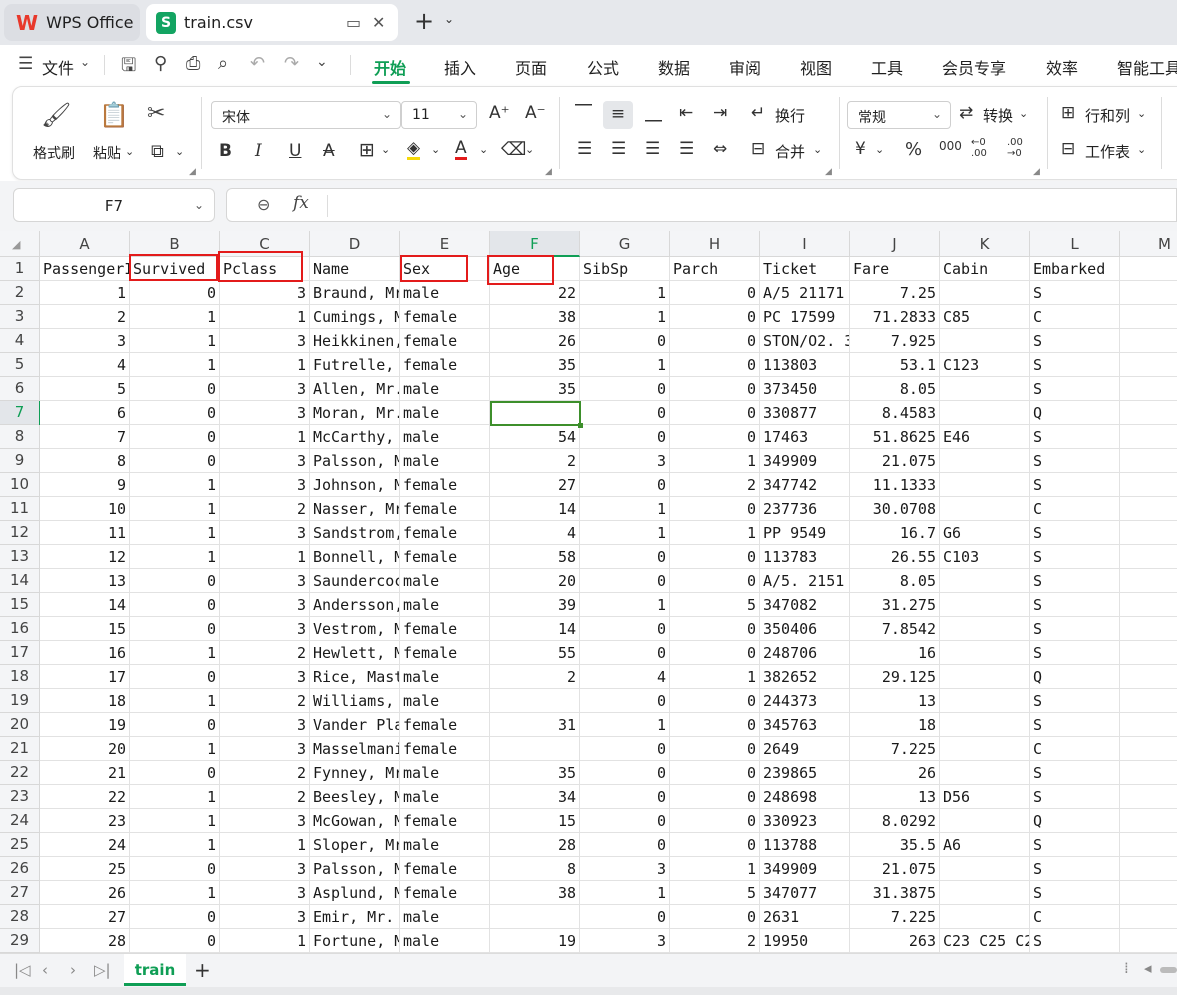 The image size is (1177, 995). What do you see at coordinates (355, 437) in the screenshot?
I see `cell-d: McCarthy,` at bounding box center [355, 437].